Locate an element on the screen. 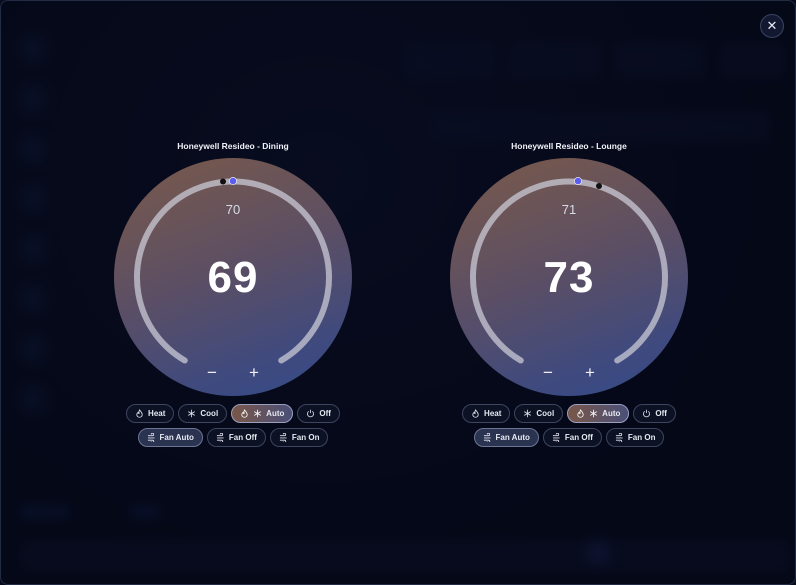 Image resolution: width=796 pixels, height=585 pixels. thermostat-title: Honeywell Resideo - Lounge is located at coordinates (569, 146).